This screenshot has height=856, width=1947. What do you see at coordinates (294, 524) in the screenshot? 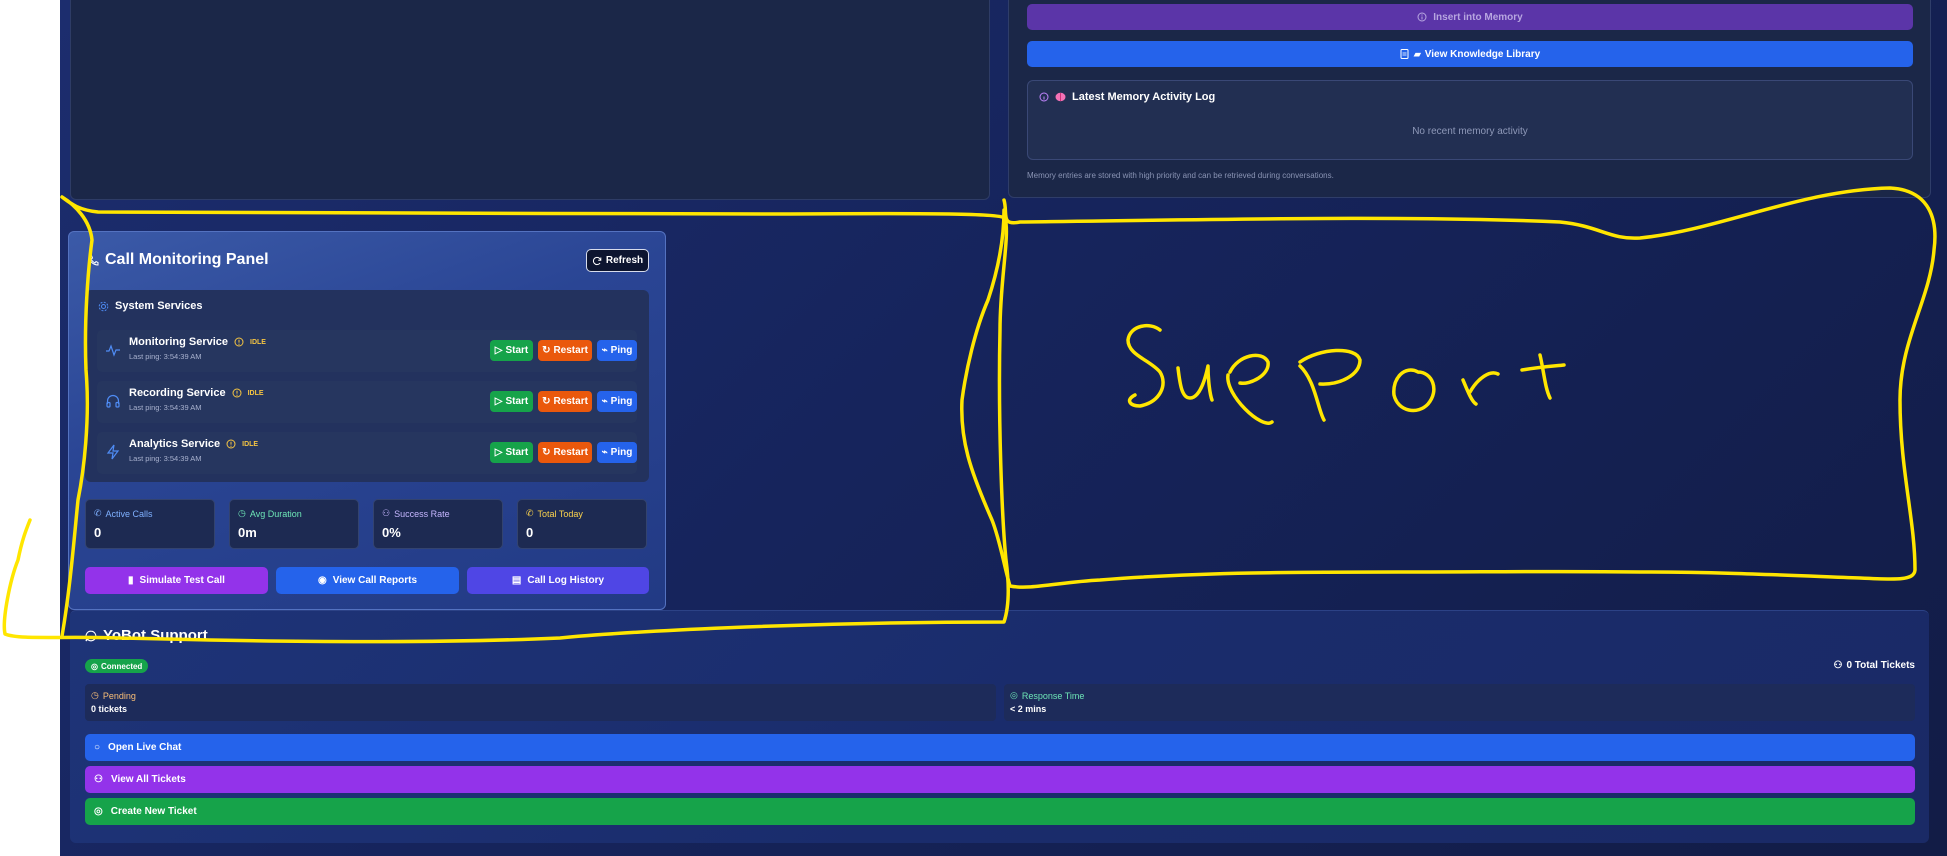
I see `stat-avg-duration: ◷ Avg Duration 0m` at bounding box center [294, 524].